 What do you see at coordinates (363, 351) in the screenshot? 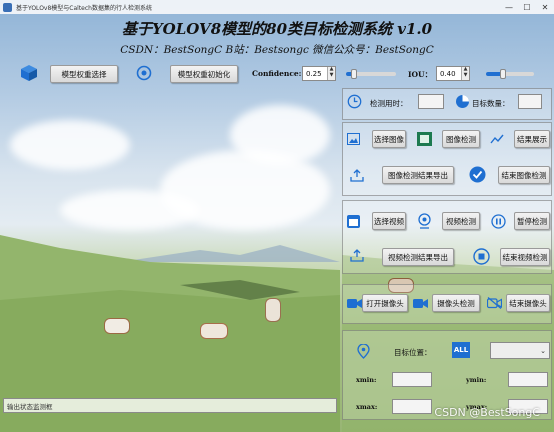
I see `location-pin-icon` at bounding box center [363, 351].